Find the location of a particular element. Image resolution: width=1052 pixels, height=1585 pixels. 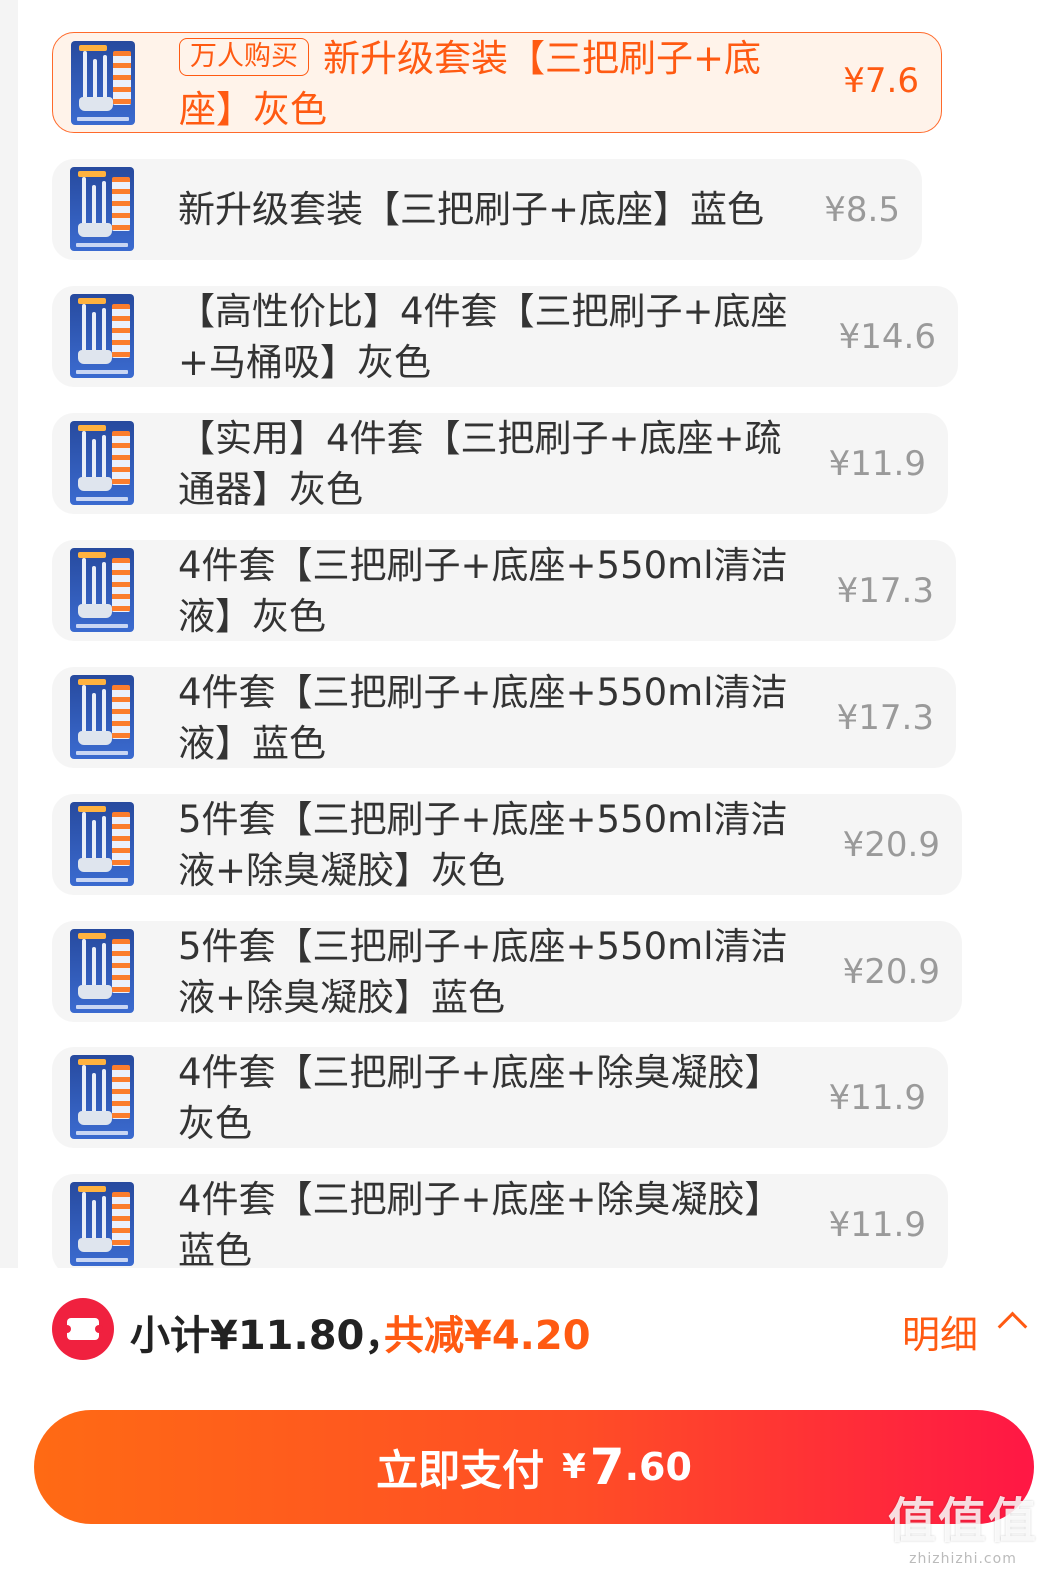

sku-option: 5件套【三把刷子+底座+550ml清洁液+除臭凝胶】灰色 ¥20.9 is located at coordinates (507, 844).